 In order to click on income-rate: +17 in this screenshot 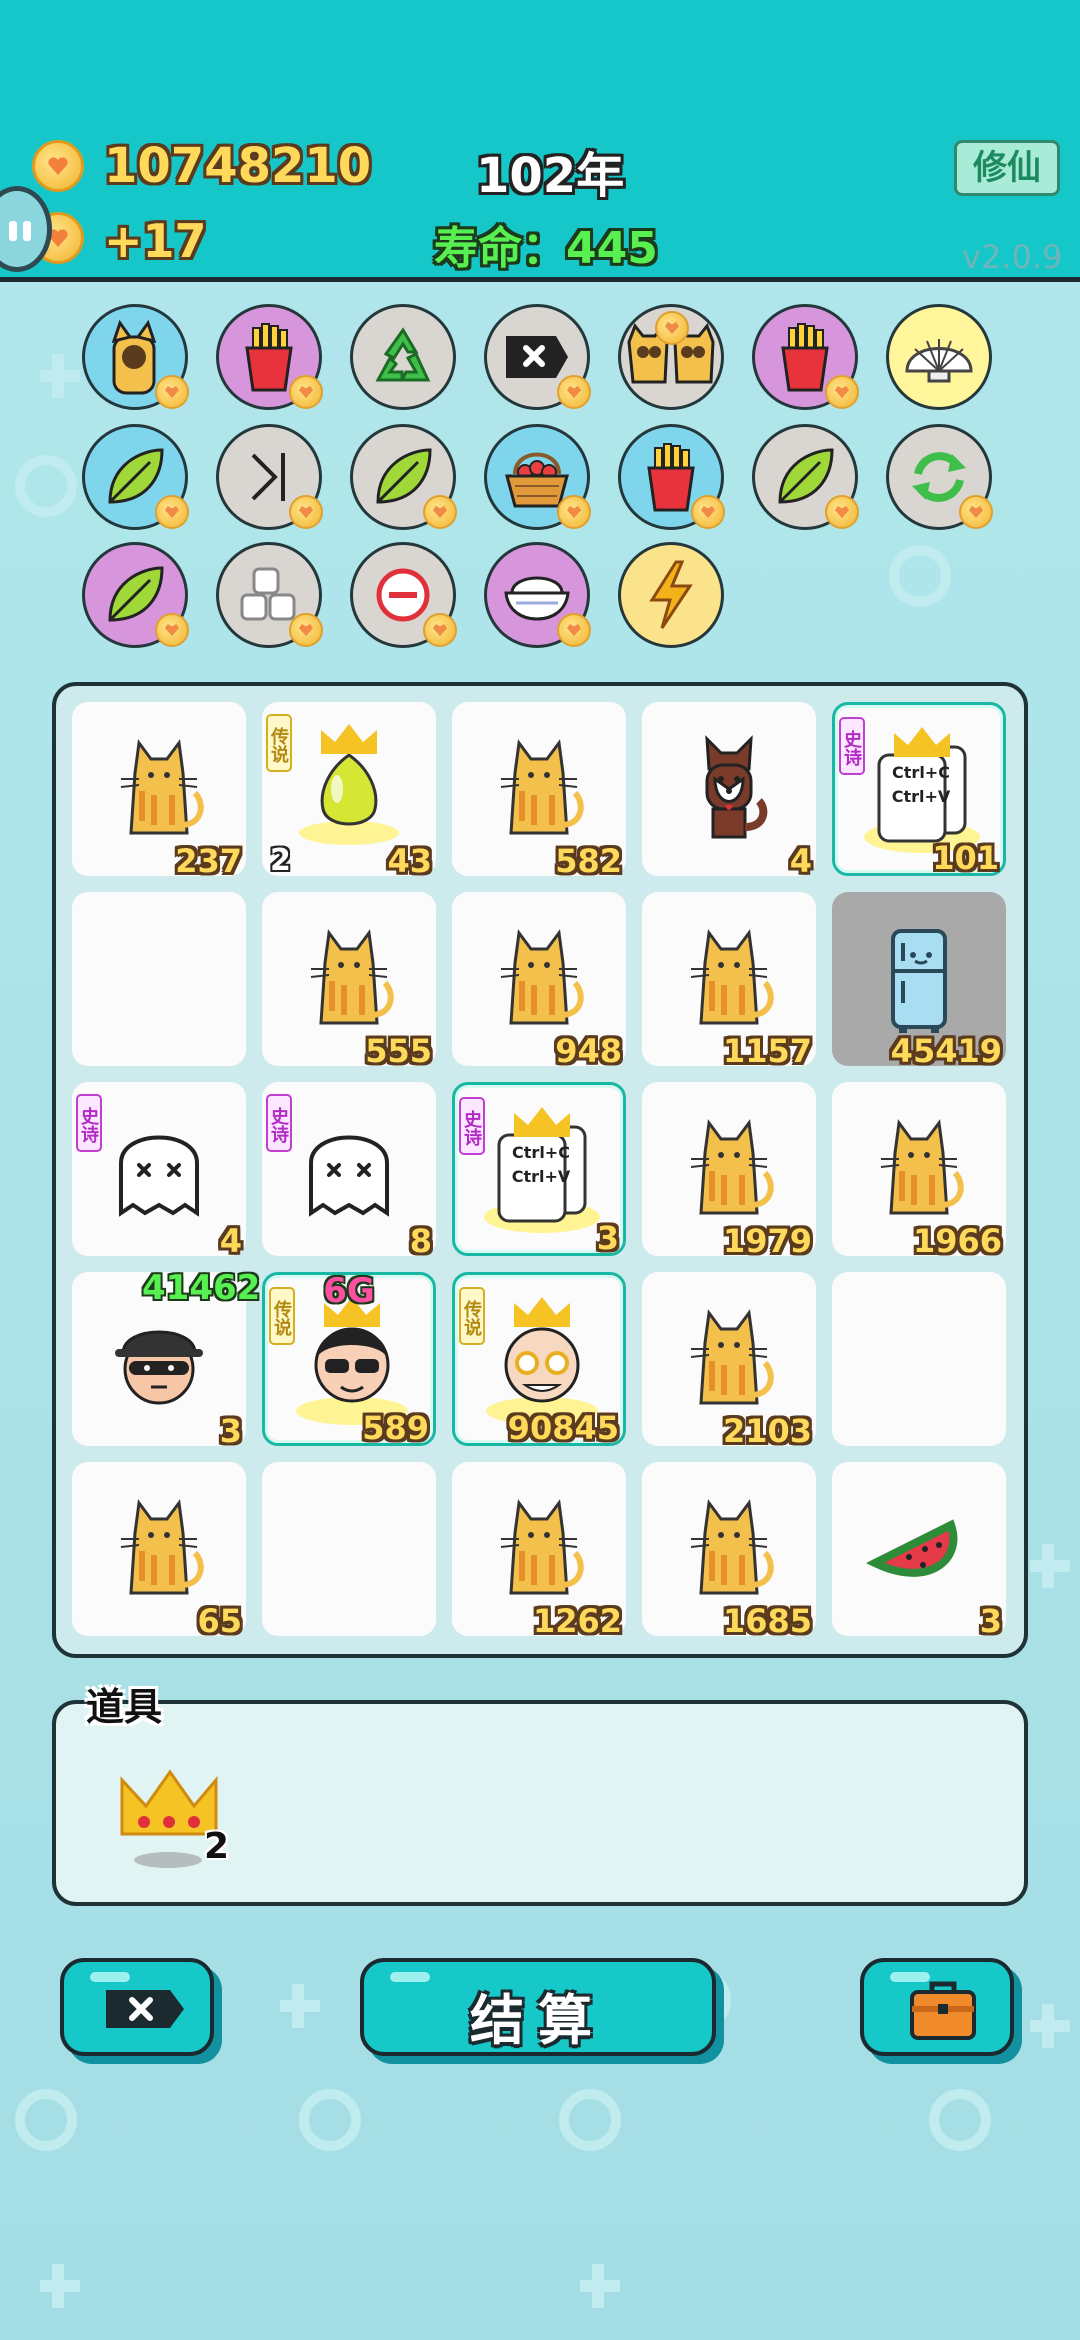, I will do `click(155, 241)`.